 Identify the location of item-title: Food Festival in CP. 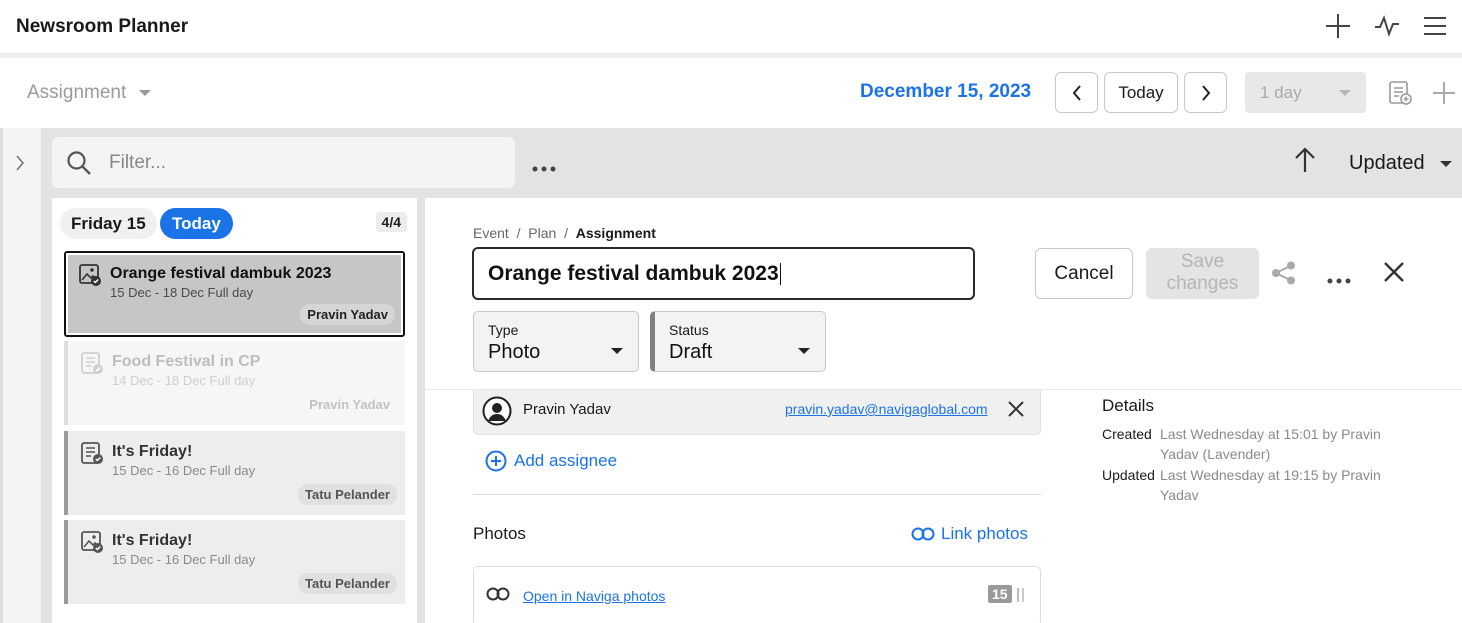
(186, 361).